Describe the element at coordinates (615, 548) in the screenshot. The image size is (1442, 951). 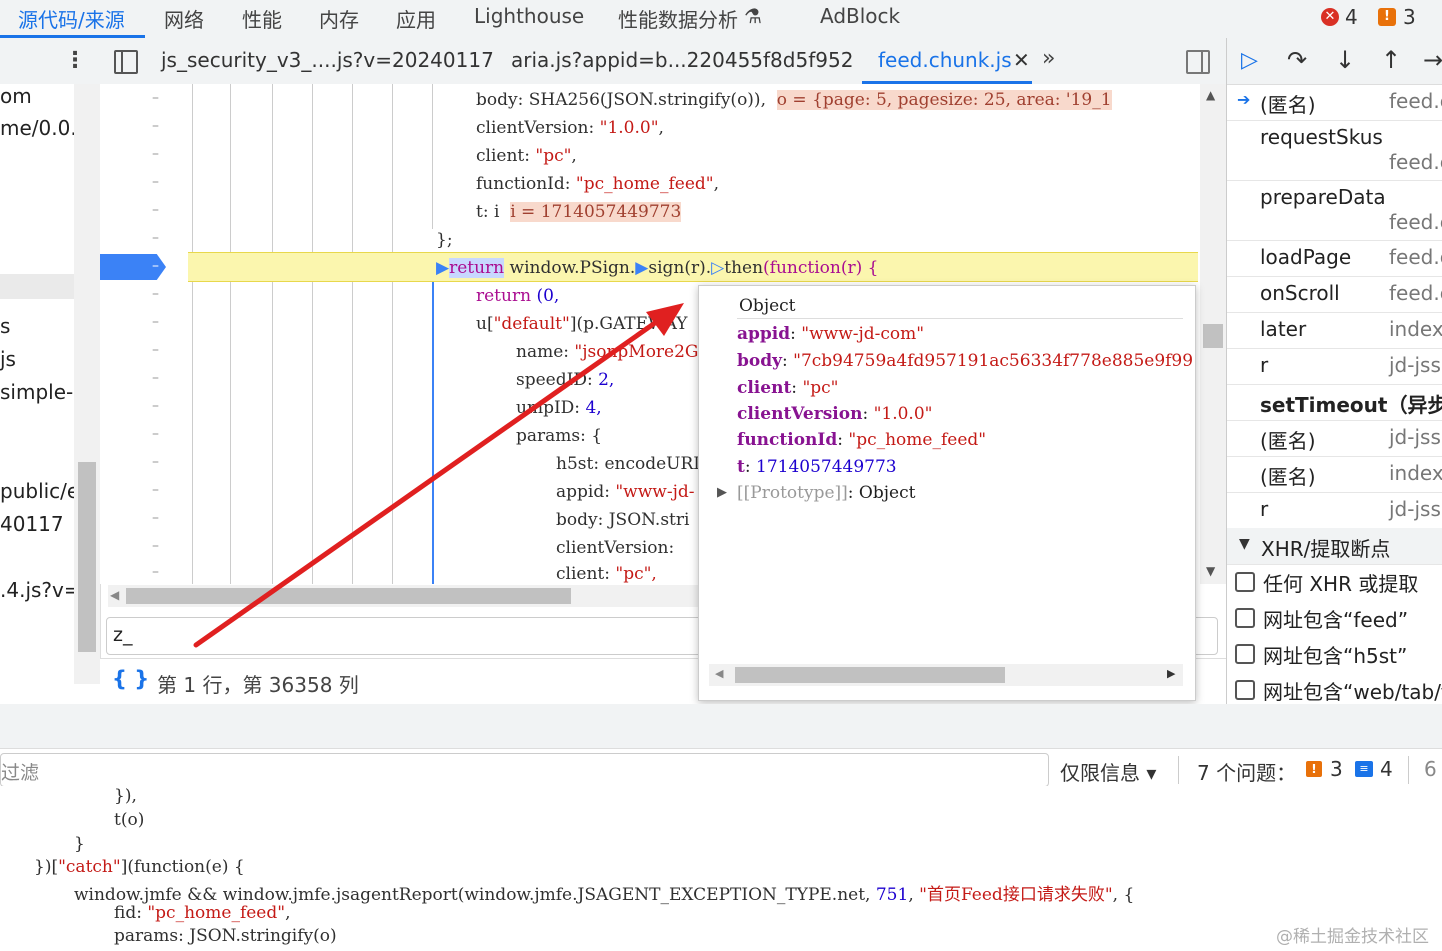
I see `code-line: clientVersion:` at that location.